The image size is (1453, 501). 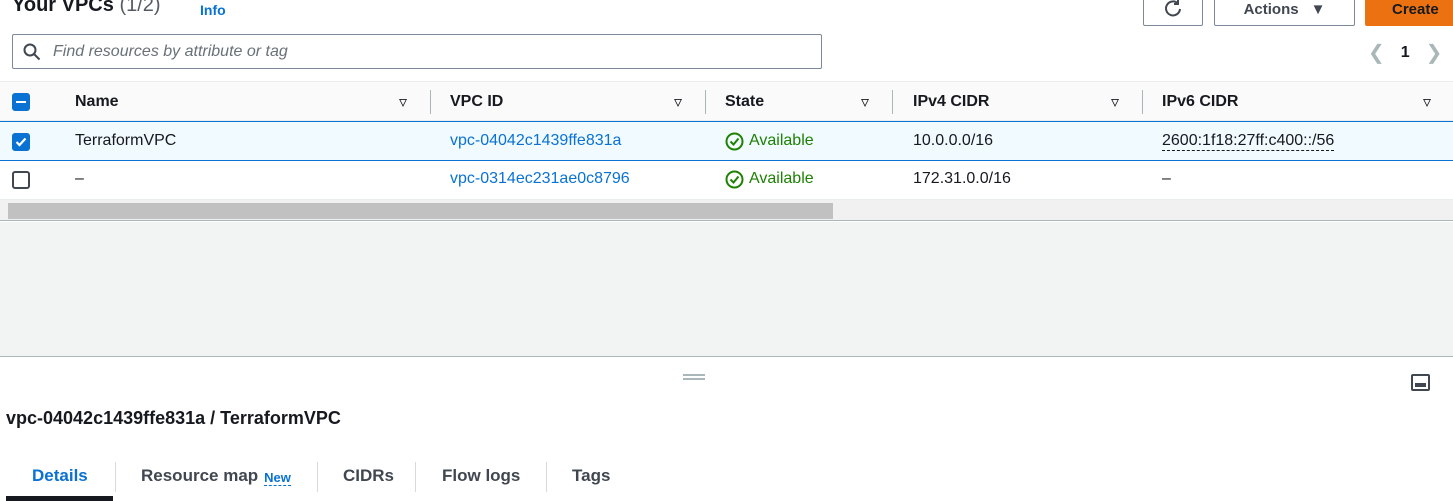 I want to click on column-header-ipv4-cidr: IPv4 CIDR, so click(x=951, y=102).